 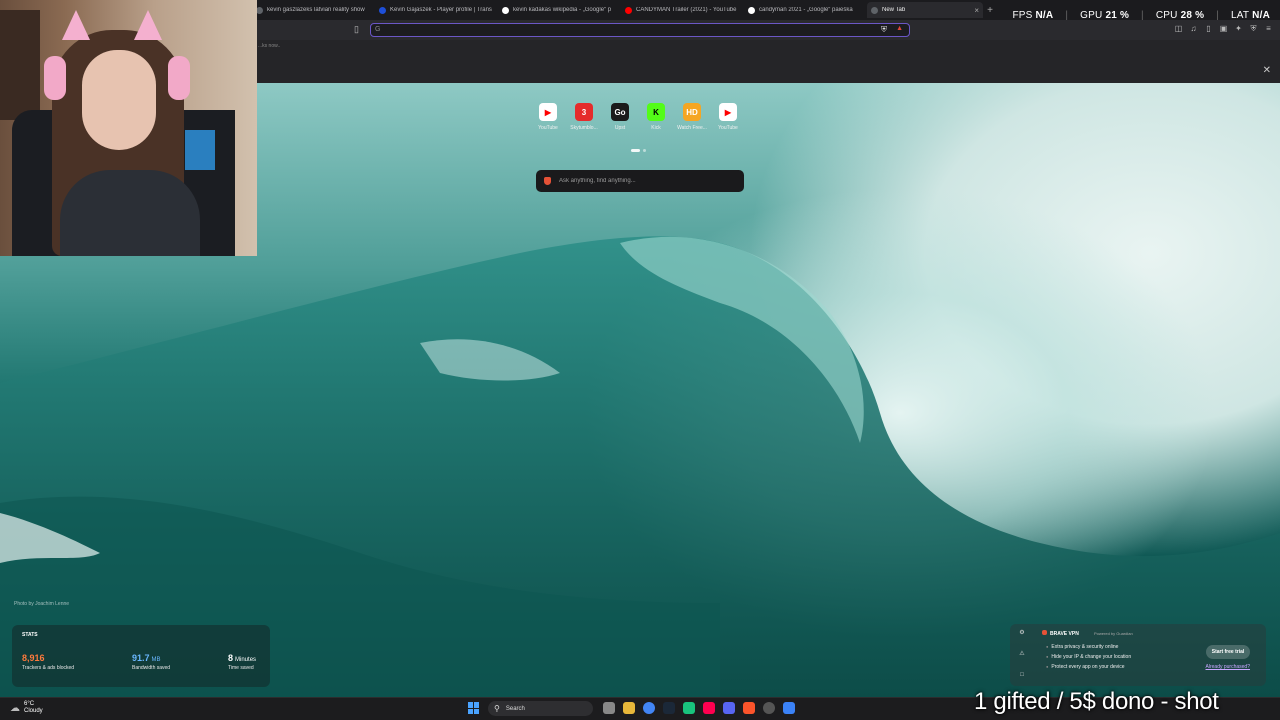 I want to click on tab-title: New Tab, so click(x=894, y=10).